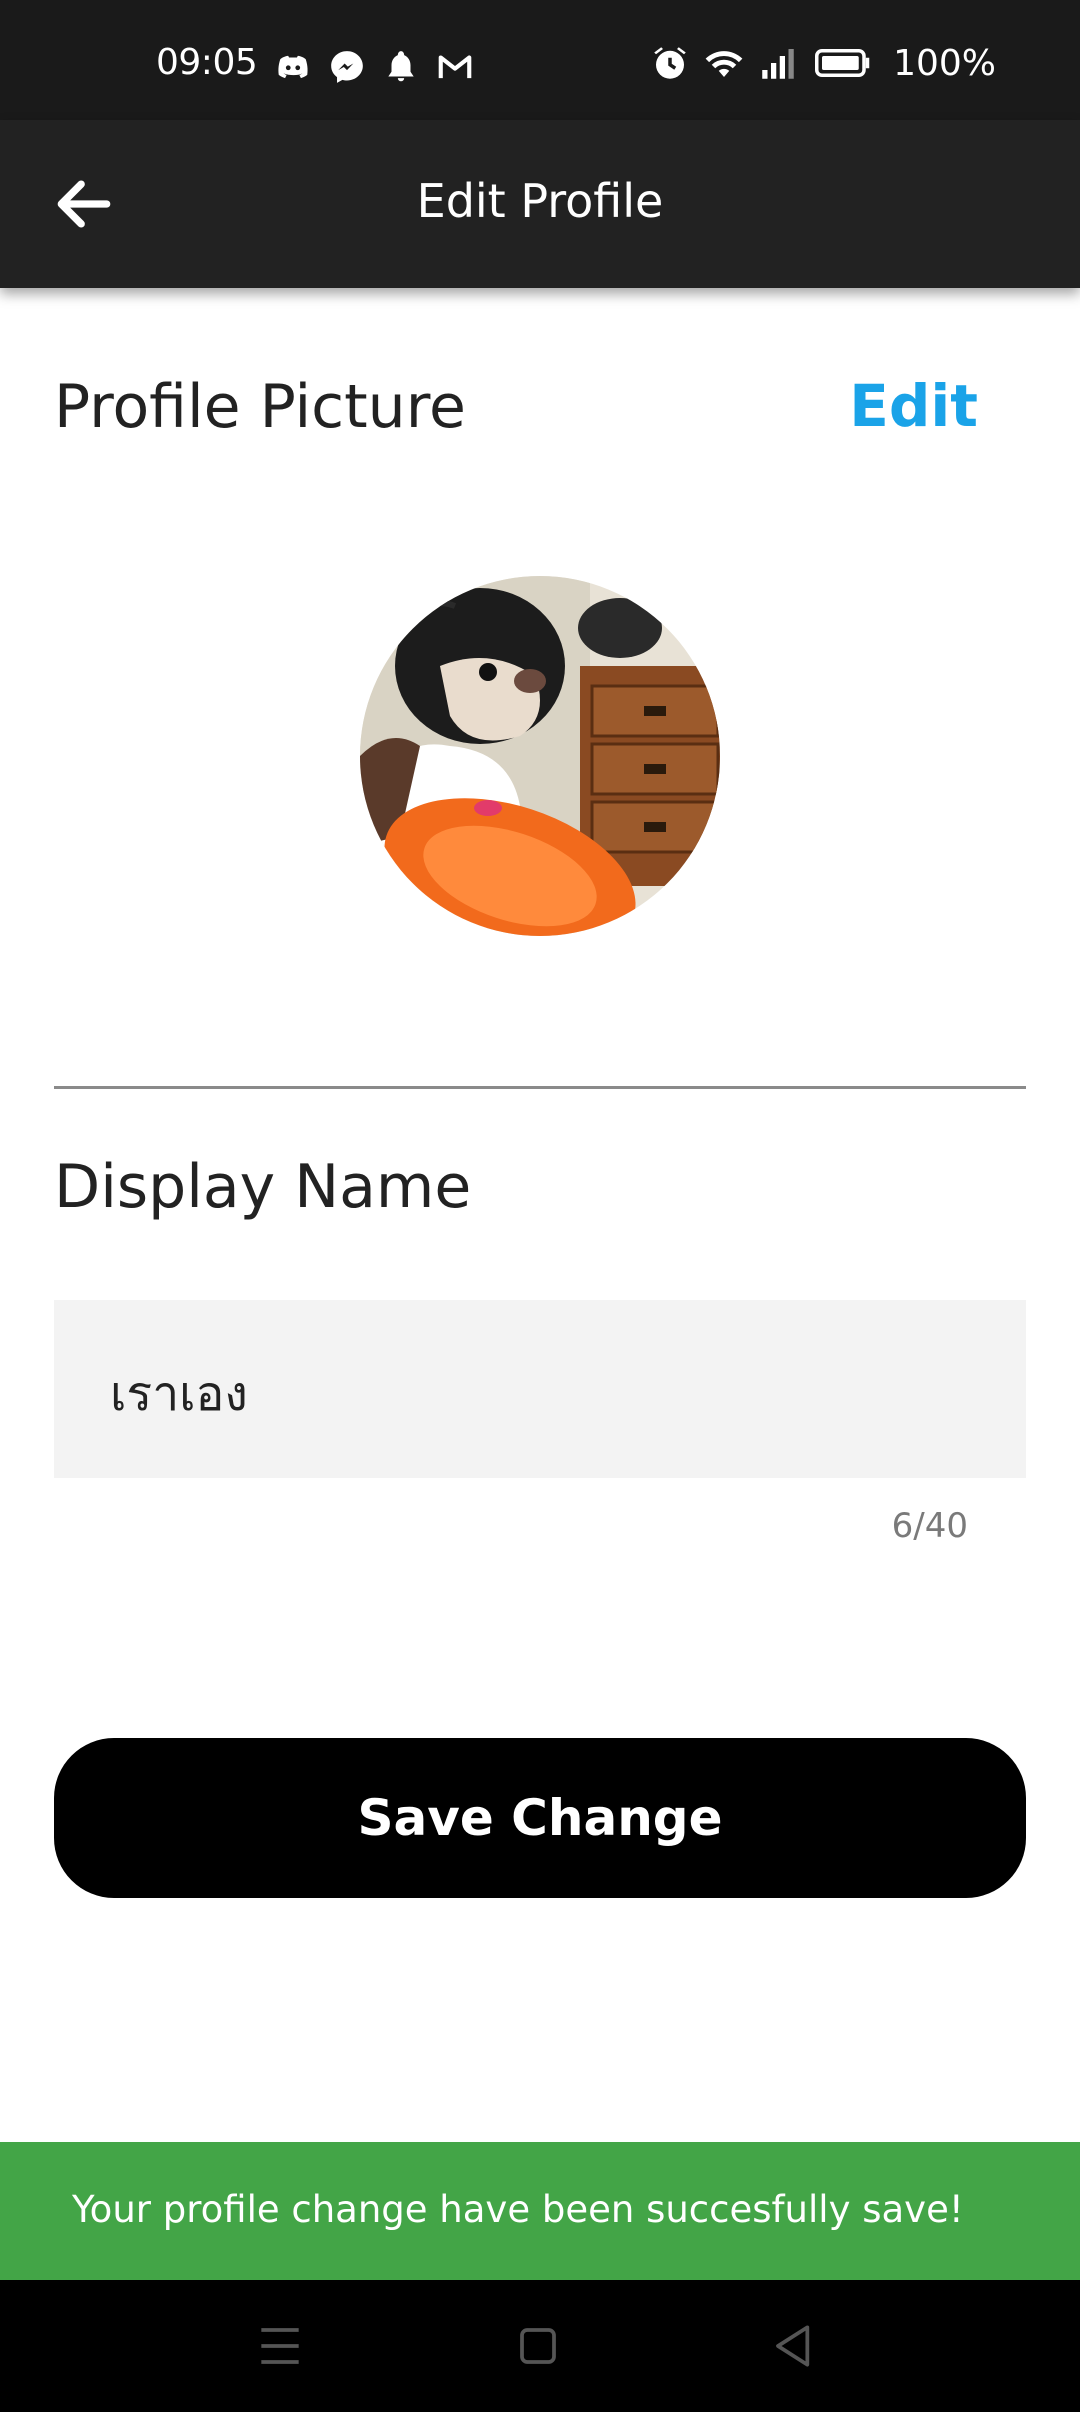 Image resolution: width=1080 pixels, height=2412 pixels. Describe the element at coordinates (179, 1394) in the screenshot. I see `display-name-value: เราเอง` at that location.